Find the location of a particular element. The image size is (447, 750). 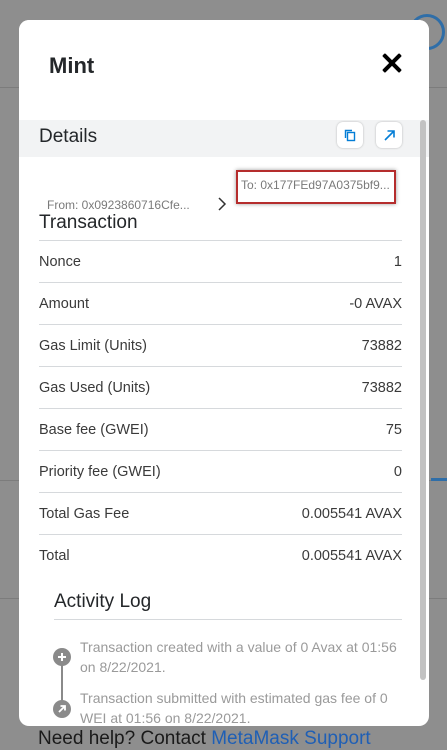

copy-button is located at coordinates (350, 135).